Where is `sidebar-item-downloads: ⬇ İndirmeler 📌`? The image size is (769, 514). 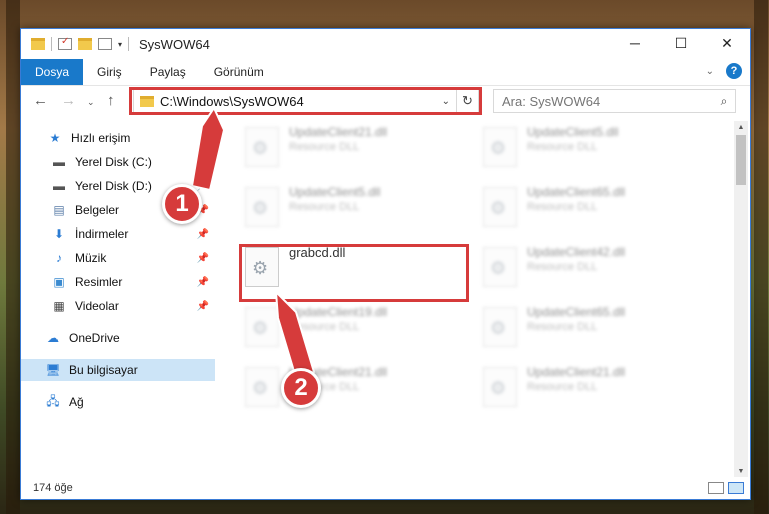
sidebar-item-downloads: ⬇ İndirmeler 📌 is located at coordinates (118, 234).